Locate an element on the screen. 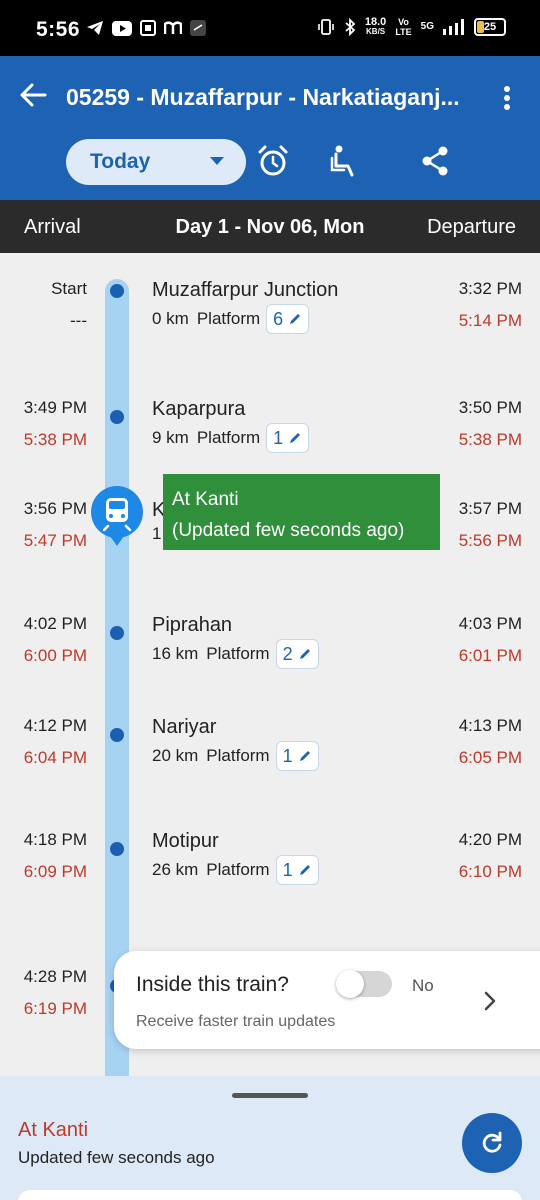 The image size is (540, 1200). platform-number: 6 is located at coordinates (278, 318).